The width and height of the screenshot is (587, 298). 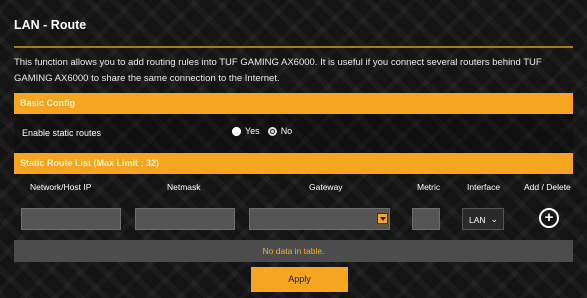 I want to click on col-network-host-ip: Network/Host IP, so click(x=61, y=187).